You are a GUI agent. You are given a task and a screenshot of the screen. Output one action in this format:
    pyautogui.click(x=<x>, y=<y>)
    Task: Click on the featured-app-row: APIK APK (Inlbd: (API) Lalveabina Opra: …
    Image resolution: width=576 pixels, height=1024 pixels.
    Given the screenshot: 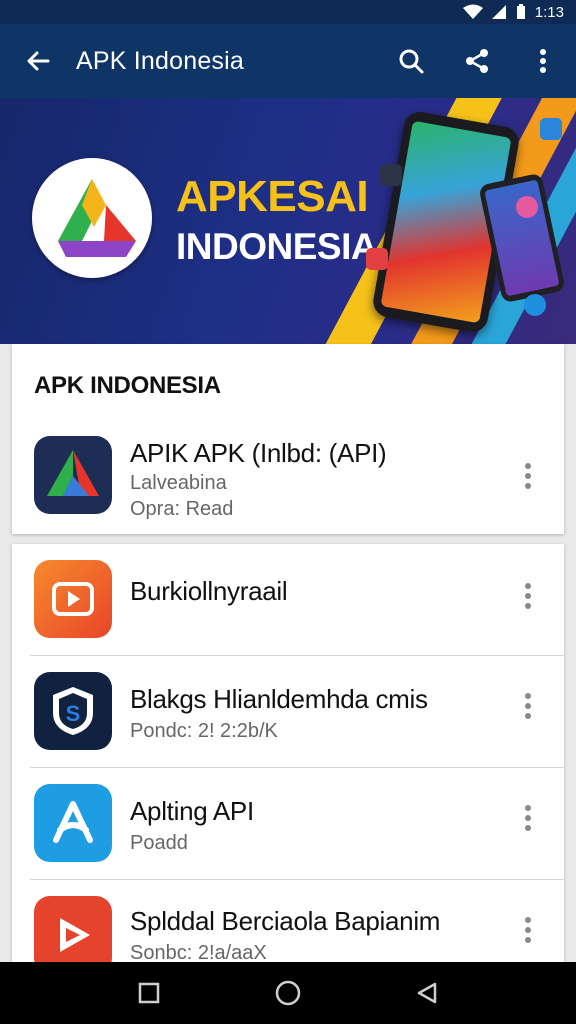 What is the action you would take?
    pyautogui.click(x=288, y=476)
    